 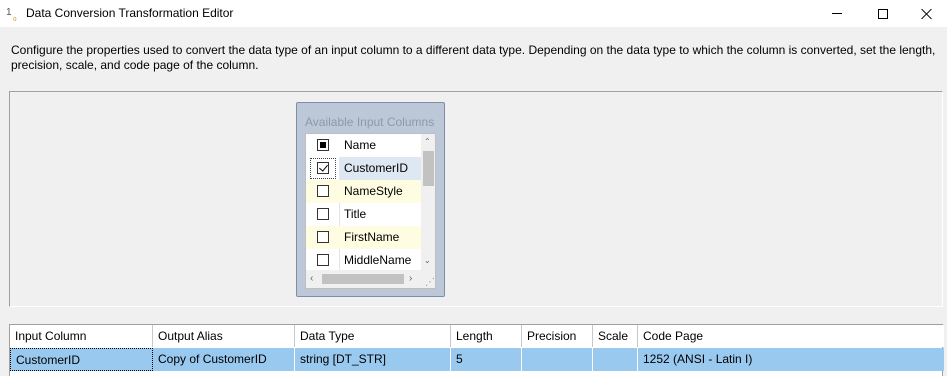 I want to click on namestyle-checkbox, so click(x=323, y=191).